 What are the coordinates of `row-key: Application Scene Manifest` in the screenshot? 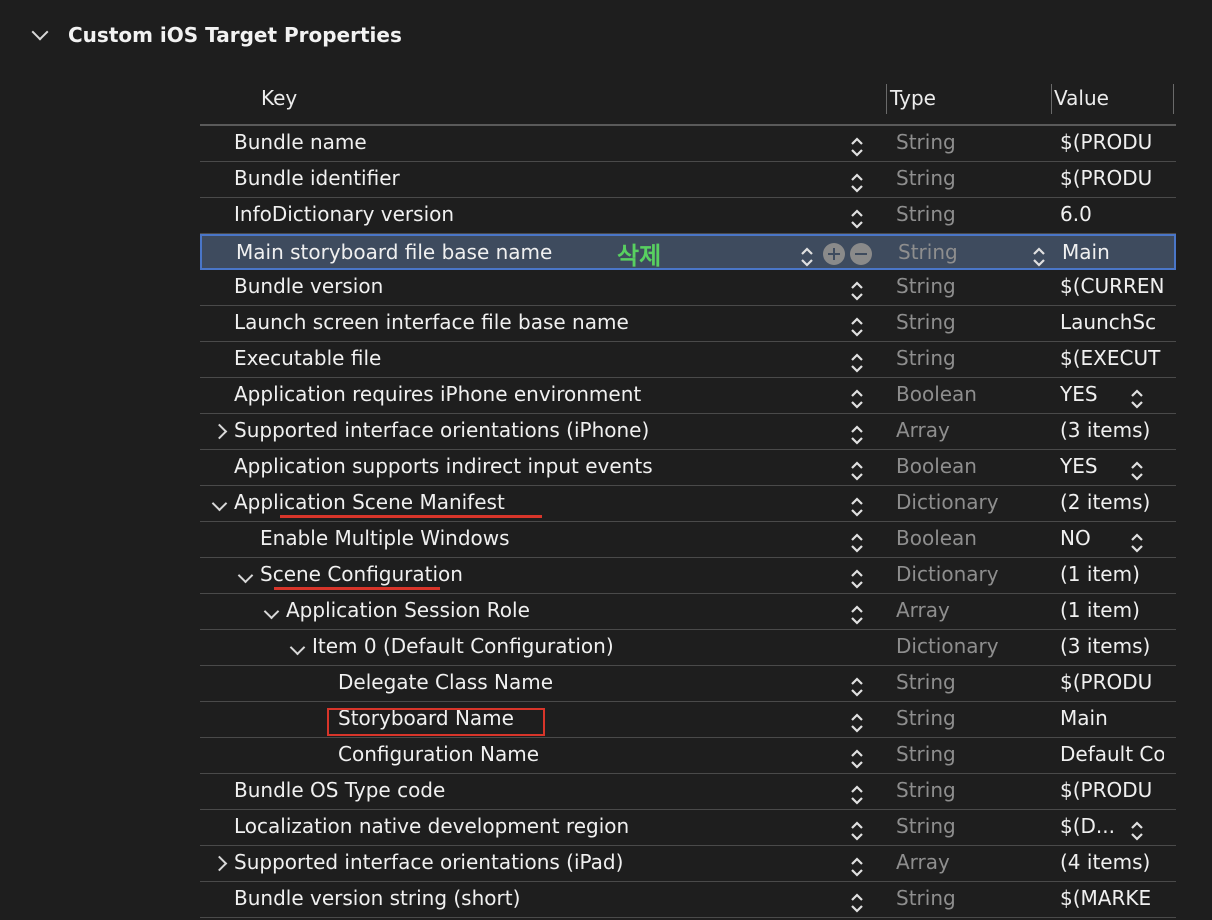 It's located at (369, 502).